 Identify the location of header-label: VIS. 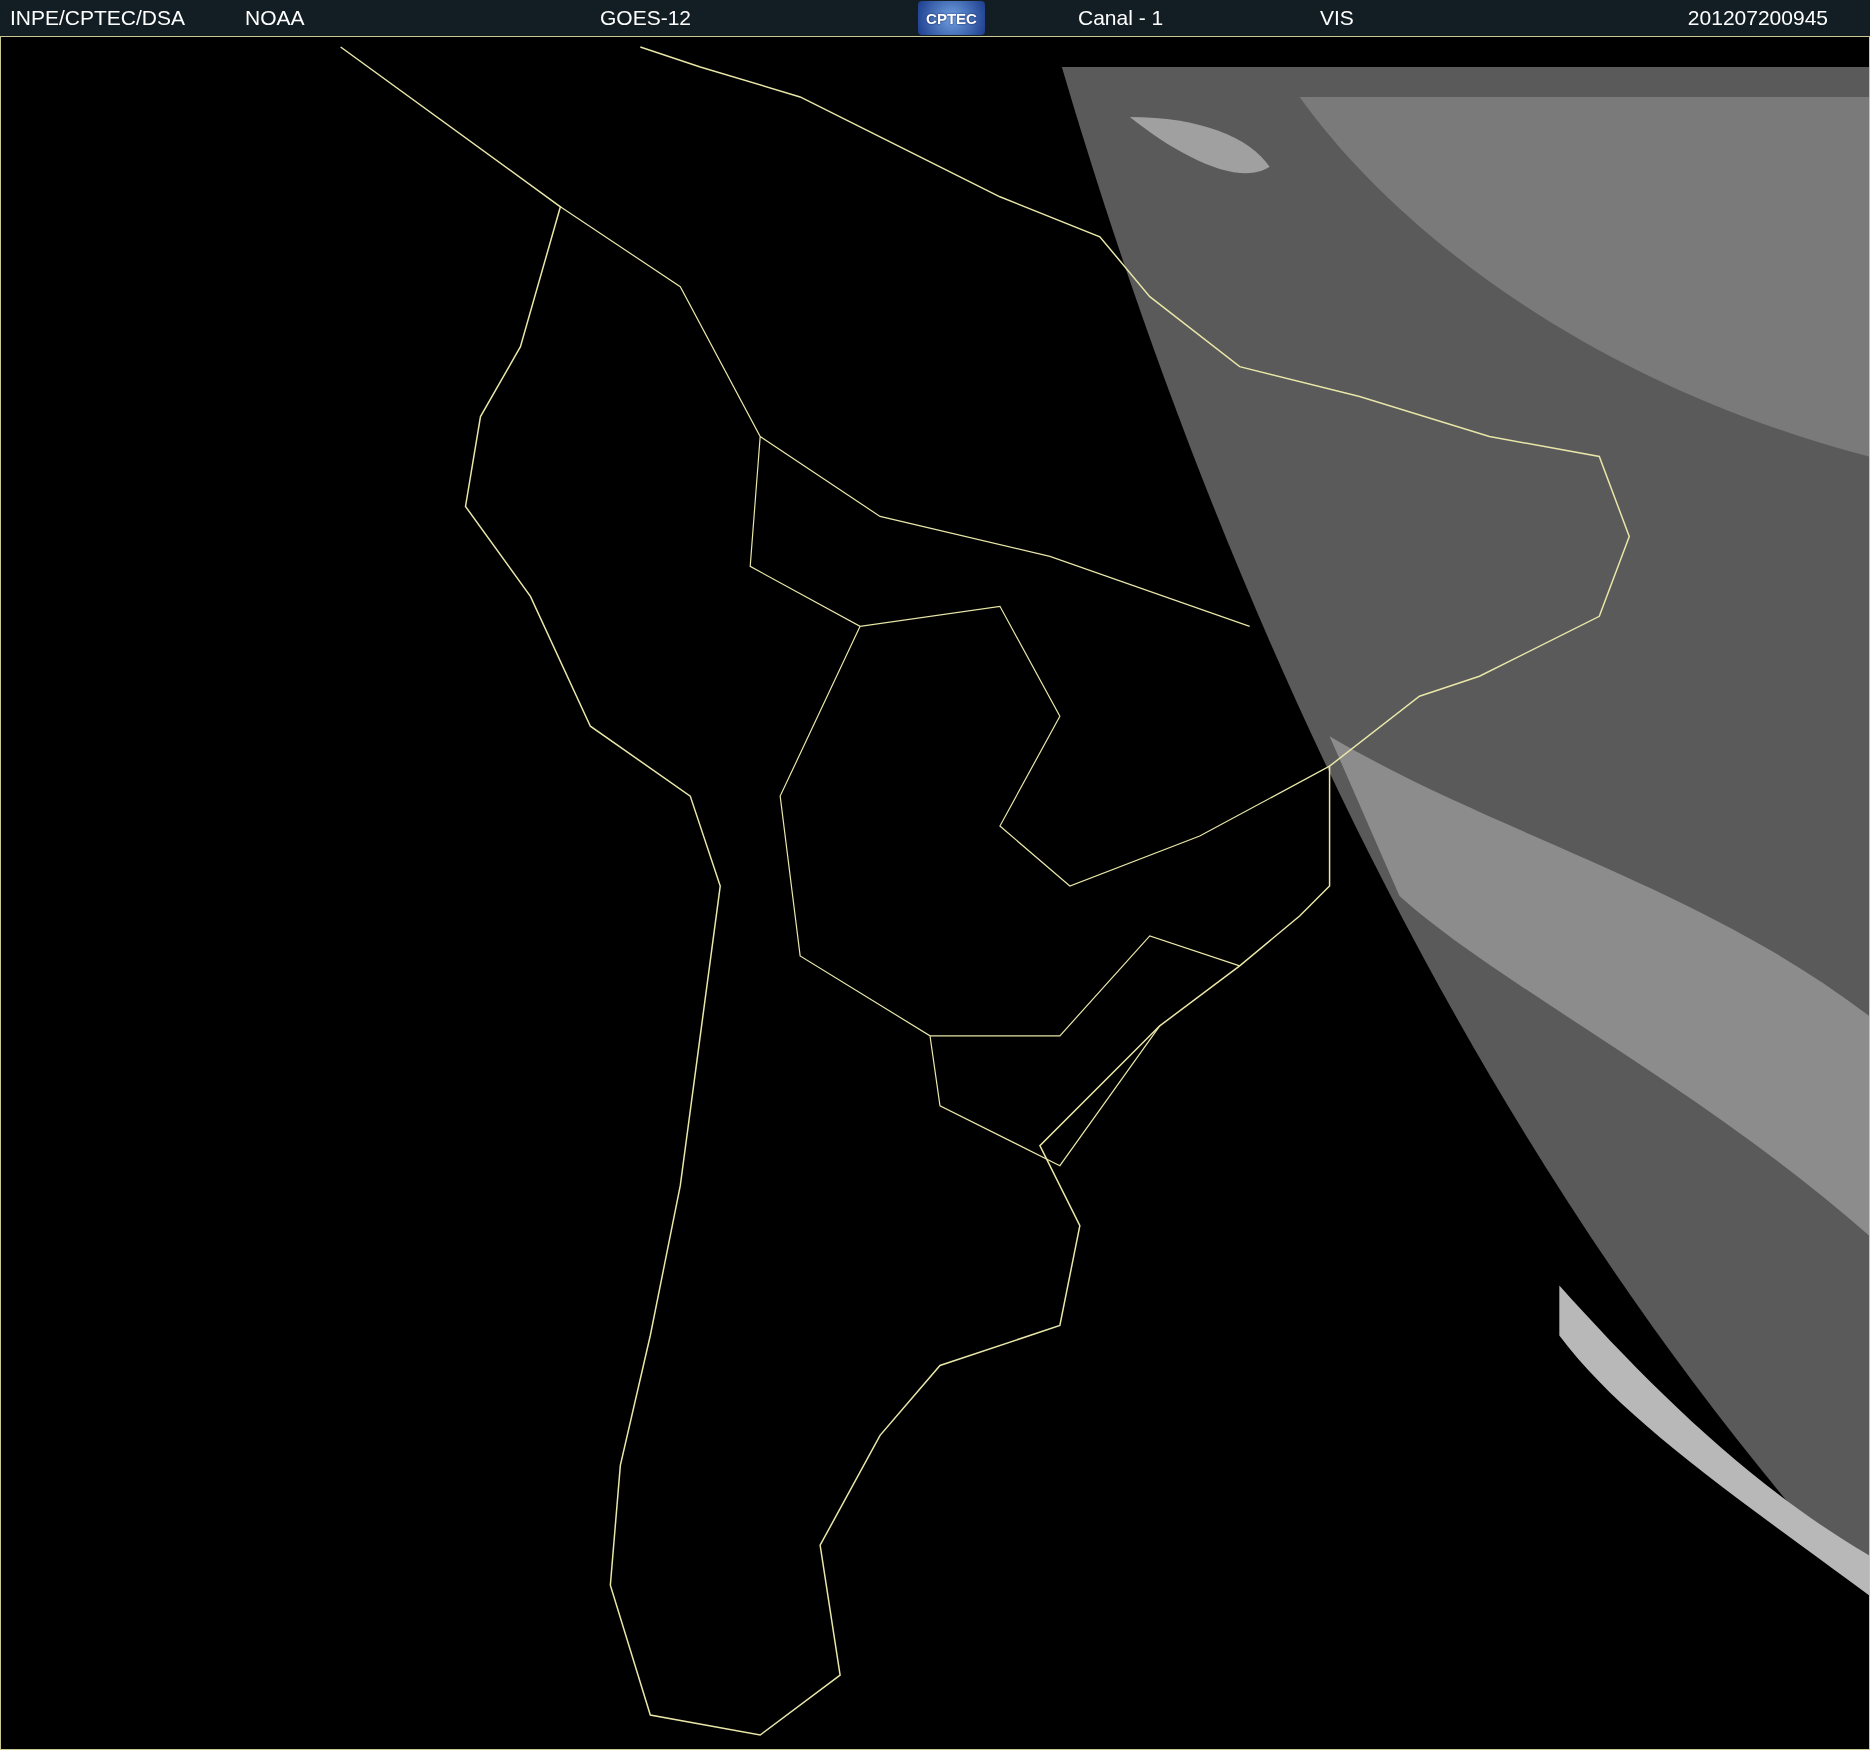
(1337, 18).